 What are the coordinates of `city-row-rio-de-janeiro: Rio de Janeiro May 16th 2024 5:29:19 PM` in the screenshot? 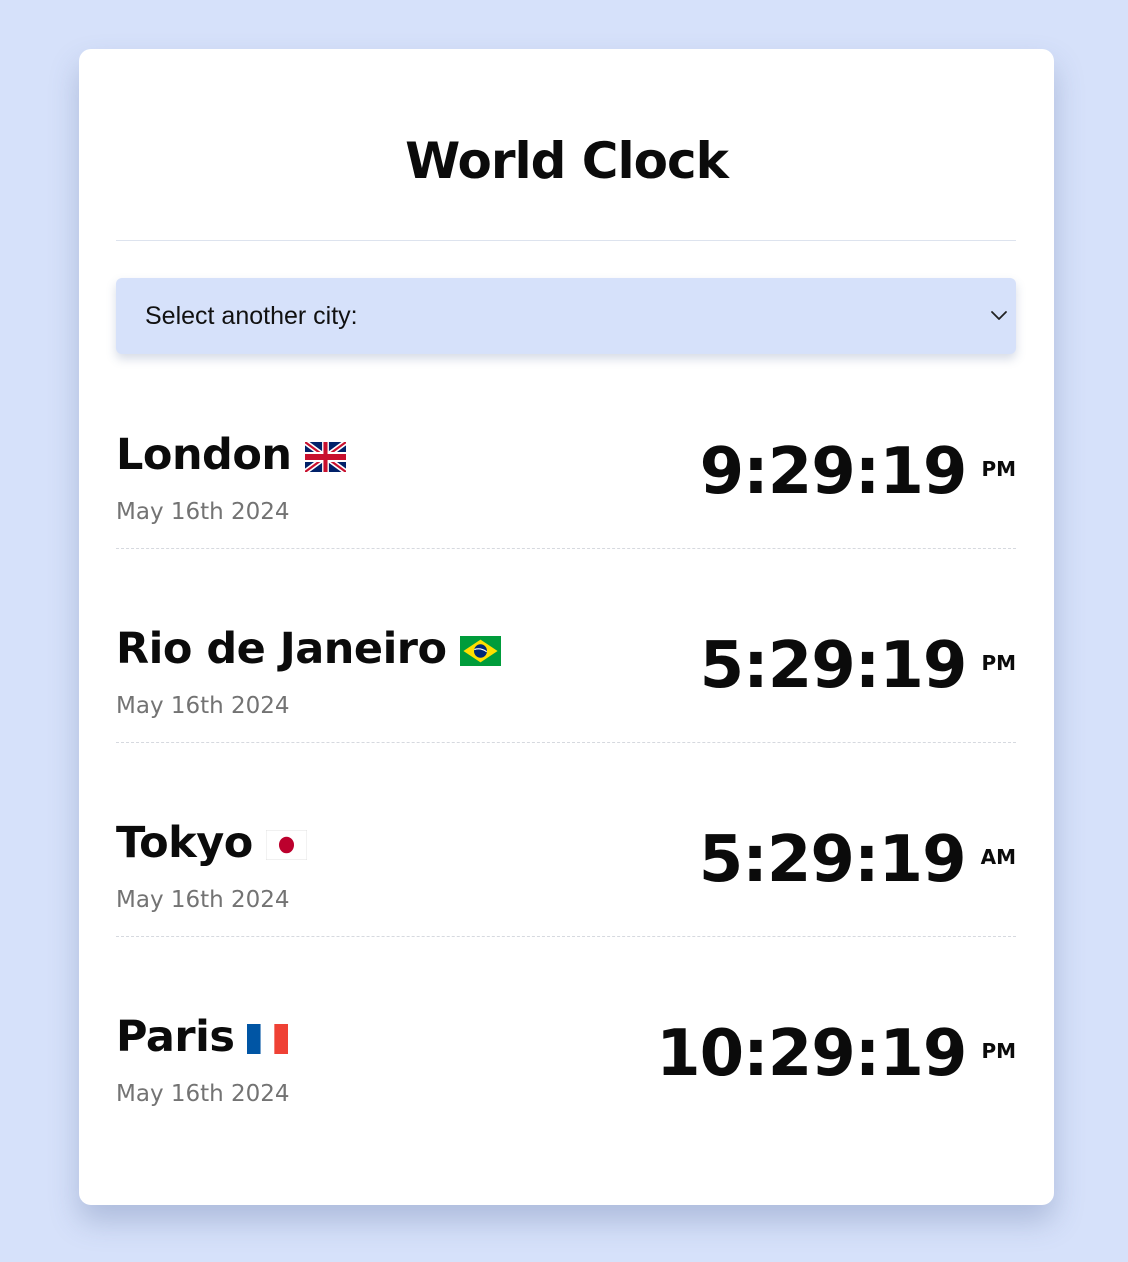 It's located at (566, 646).